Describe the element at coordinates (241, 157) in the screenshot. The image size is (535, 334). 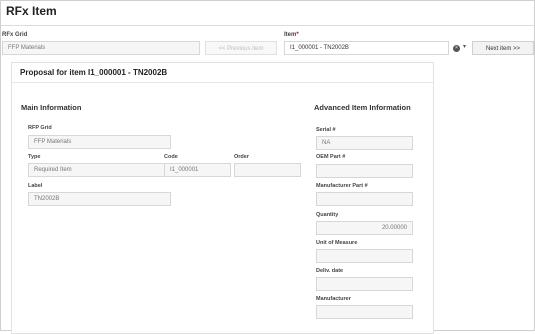
I see `order-label: Order` at that location.